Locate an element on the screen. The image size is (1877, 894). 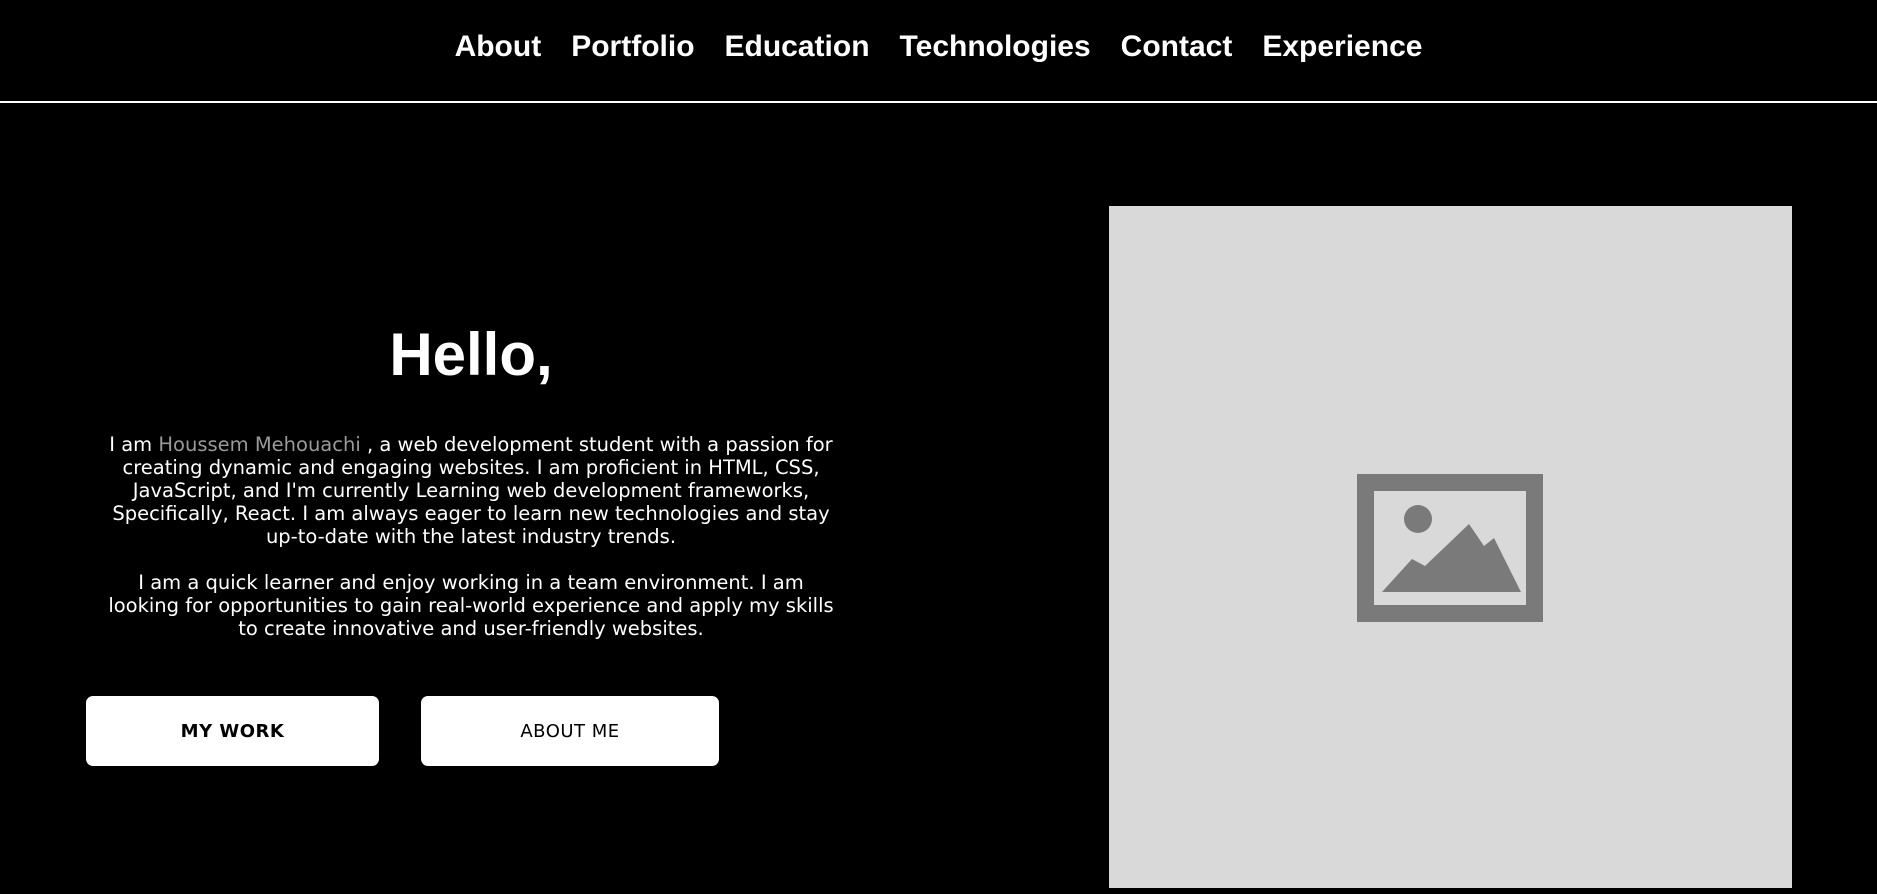
nav-item-contact: Contact is located at coordinates (1177, 47).